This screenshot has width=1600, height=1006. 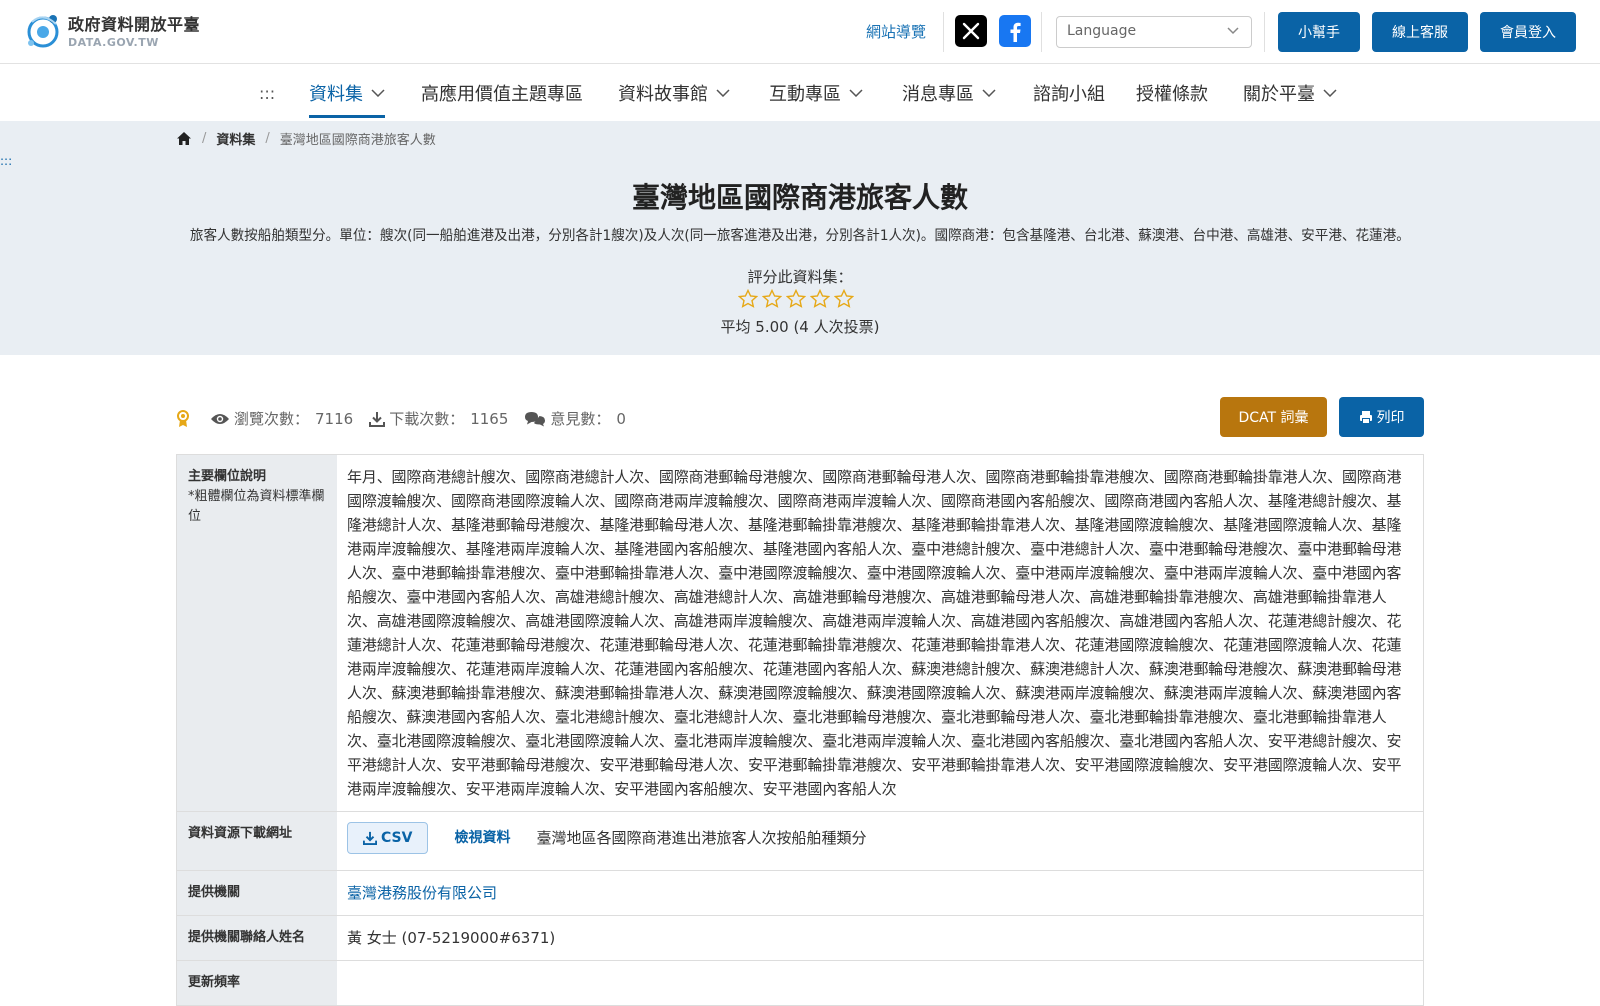 I want to click on table-row: 提供機關聯絡人姓名 黃 女士 (07-5219000#6371), so click(x=800, y=938).